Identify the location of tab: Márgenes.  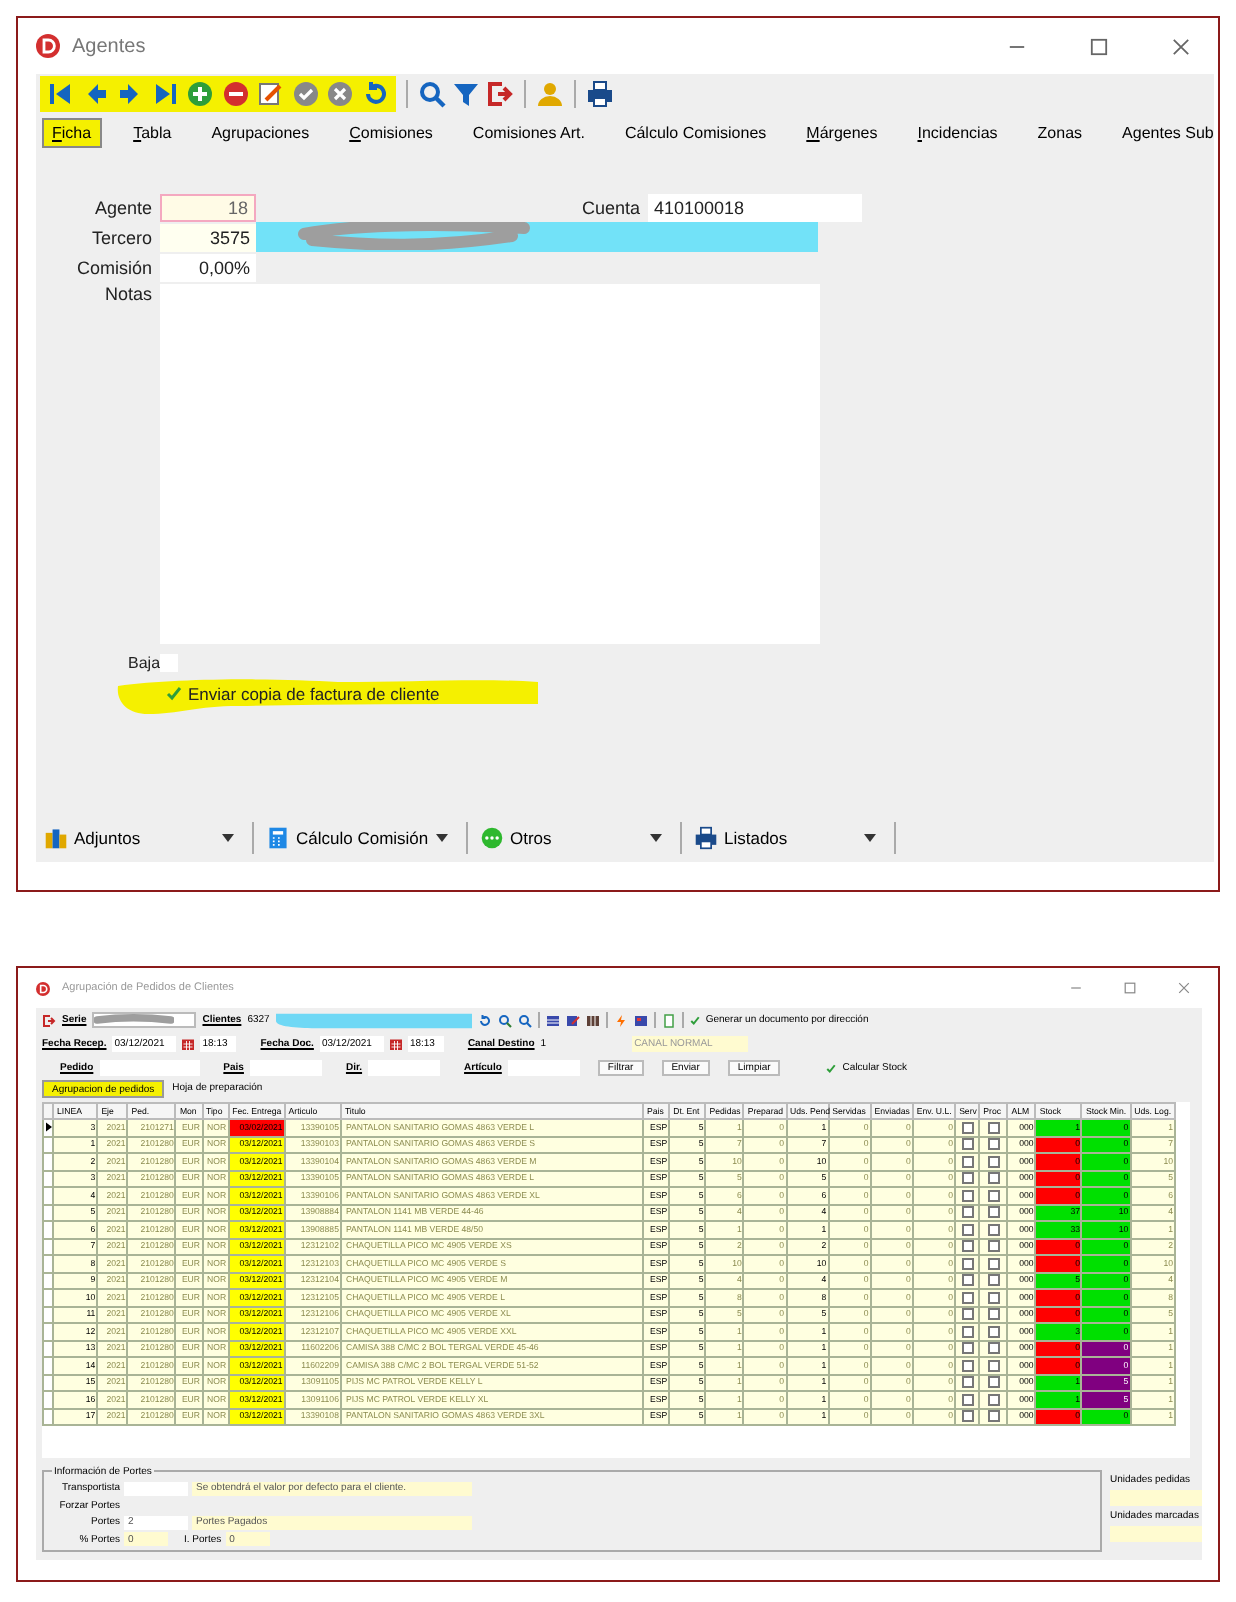
(842, 132).